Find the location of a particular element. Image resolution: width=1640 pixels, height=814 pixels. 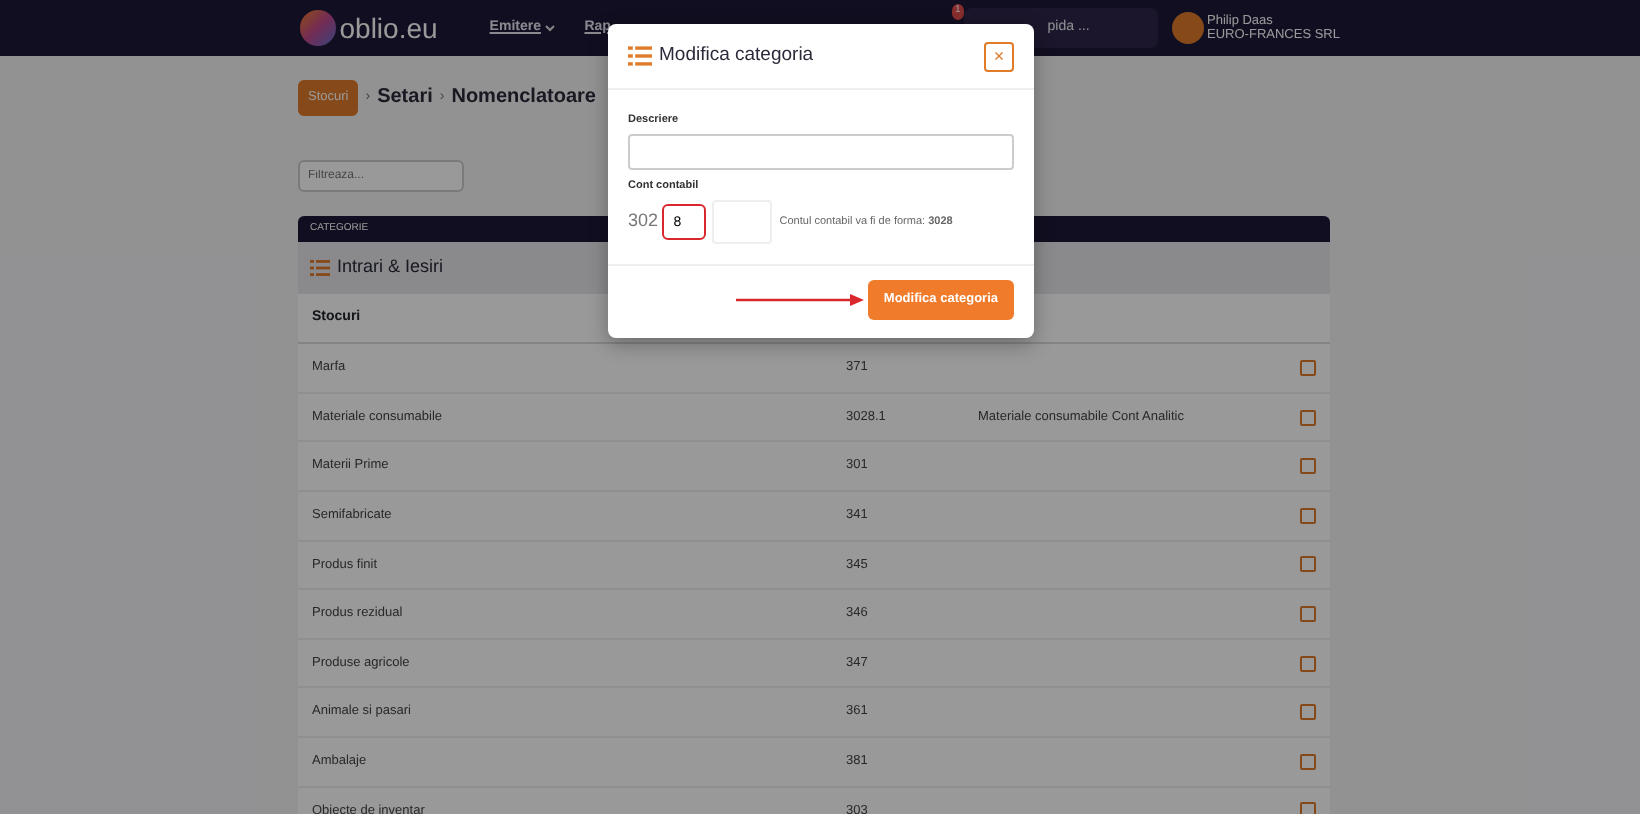

caret-icon is located at coordinates (550, 28).